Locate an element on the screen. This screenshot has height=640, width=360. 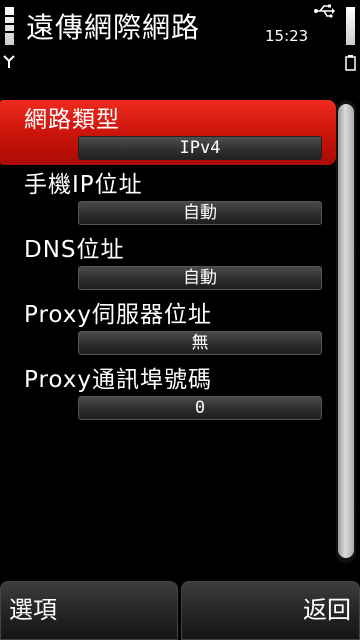
battery-level-bar is located at coordinates (350, 26).